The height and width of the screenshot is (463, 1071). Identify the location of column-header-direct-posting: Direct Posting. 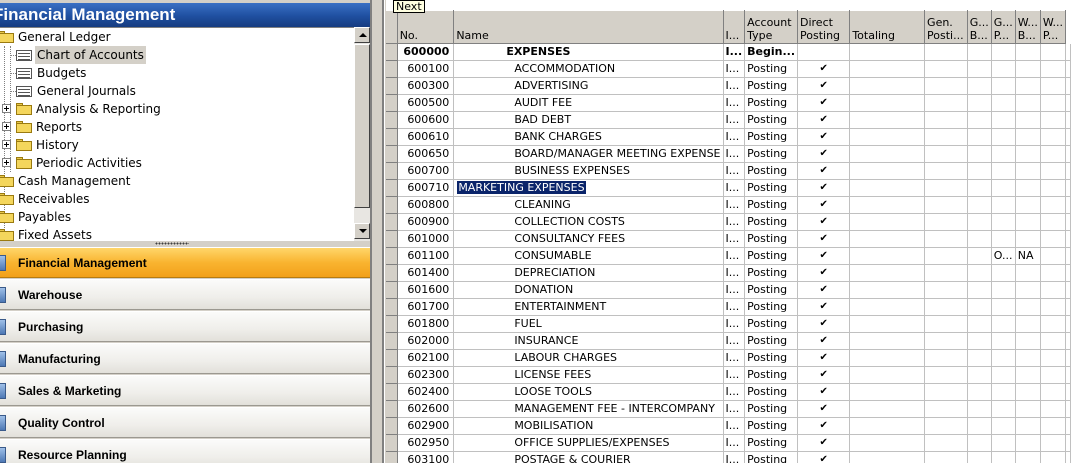
(824, 27).